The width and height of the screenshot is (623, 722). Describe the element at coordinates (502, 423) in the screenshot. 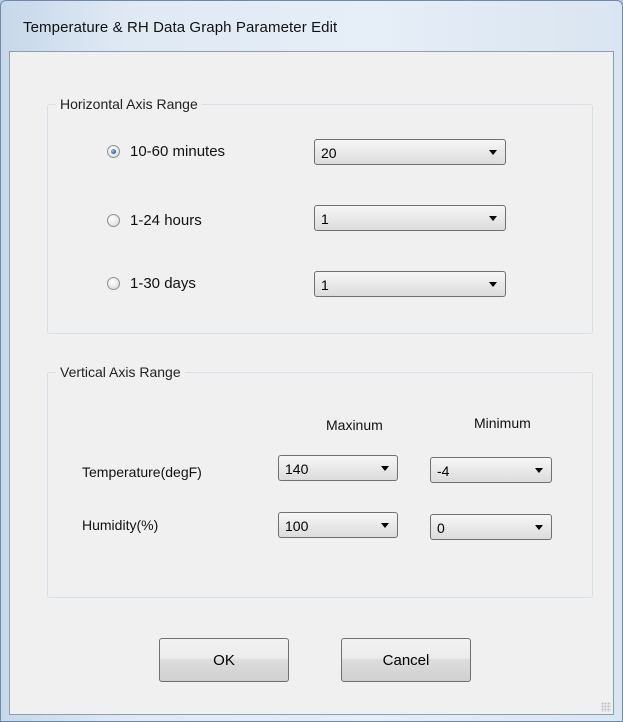

I see `minimum-header: Minimum` at that location.